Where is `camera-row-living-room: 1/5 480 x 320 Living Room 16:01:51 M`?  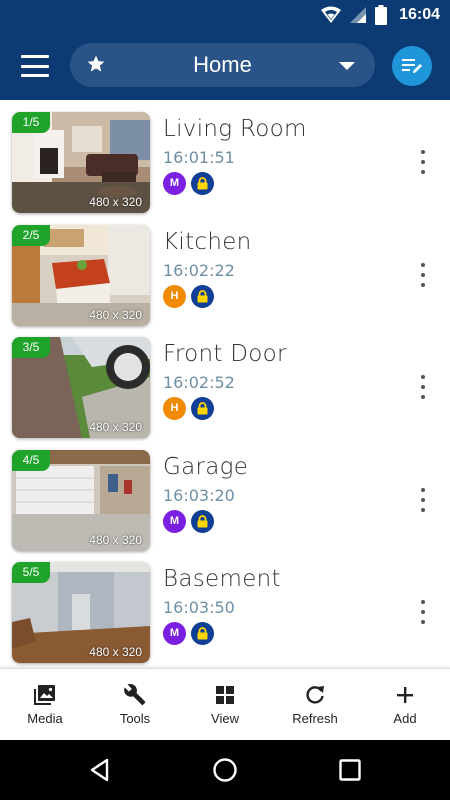 camera-row-living-room: 1/5 480 x 320 Living Room 16:01:51 M is located at coordinates (225, 156).